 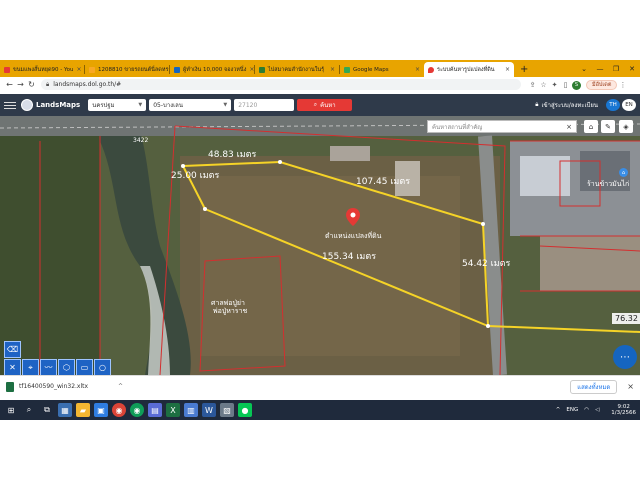 What do you see at coordinates (9, 84) in the screenshot?
I see `back-icon: ←` at bounding box center [9, 84].